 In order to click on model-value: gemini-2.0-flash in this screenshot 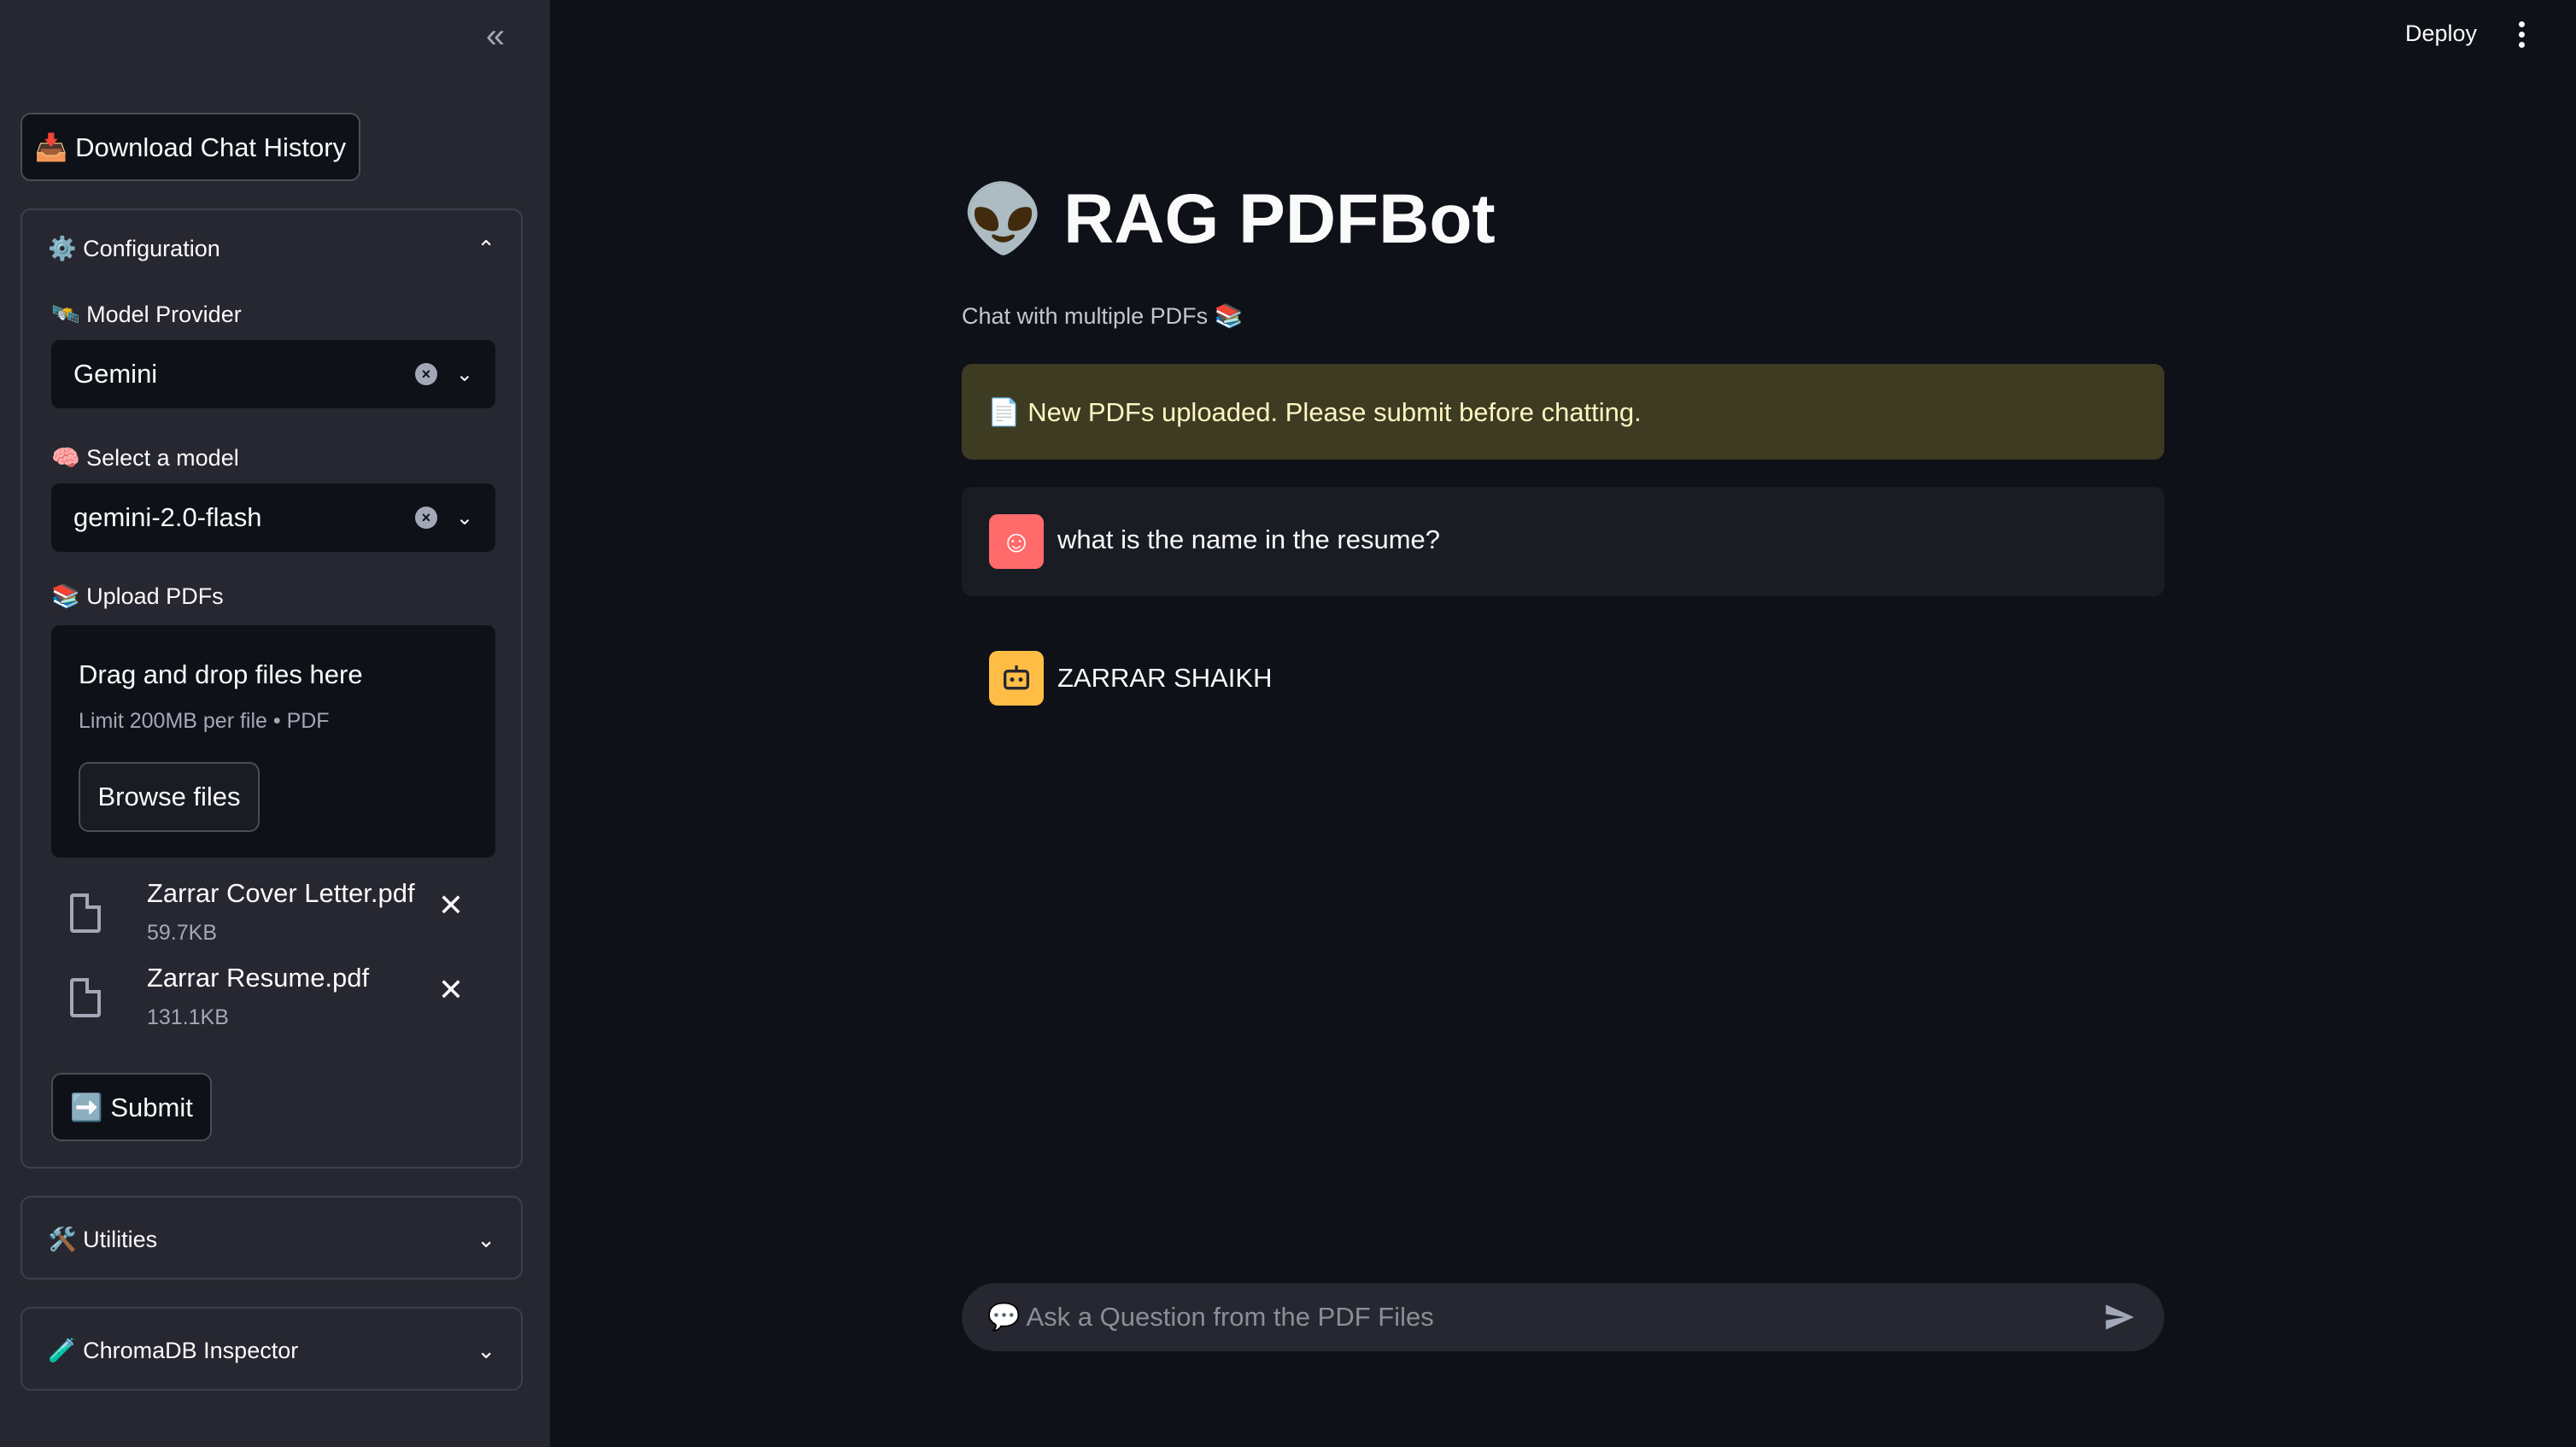, I will do `click(167, 517)`.